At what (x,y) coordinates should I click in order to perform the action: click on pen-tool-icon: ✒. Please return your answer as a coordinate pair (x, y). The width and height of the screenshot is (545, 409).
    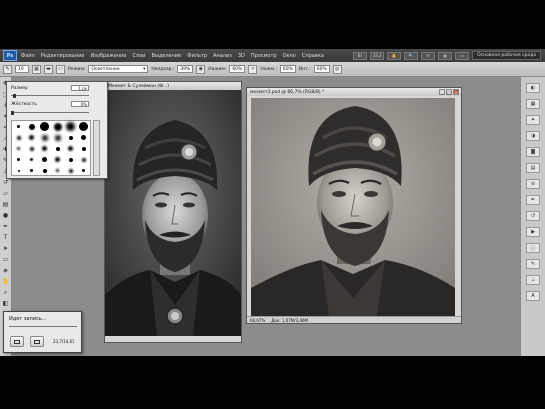
    Looking at the image, I should click on (5, 226).